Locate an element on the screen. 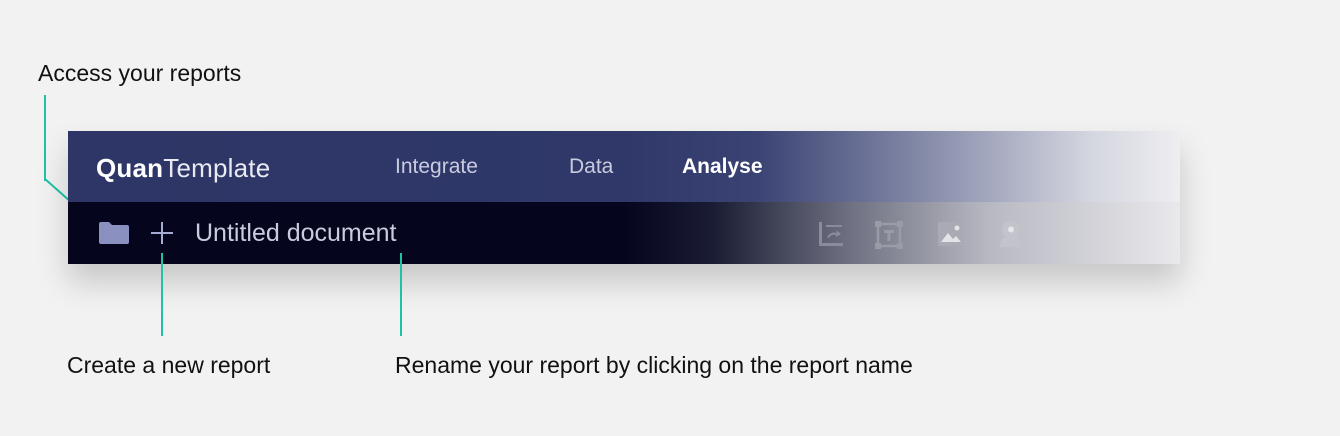 This screenshot has width=1340, height=436. nav-integrate: Integrate is located at coordinates (436, 167).